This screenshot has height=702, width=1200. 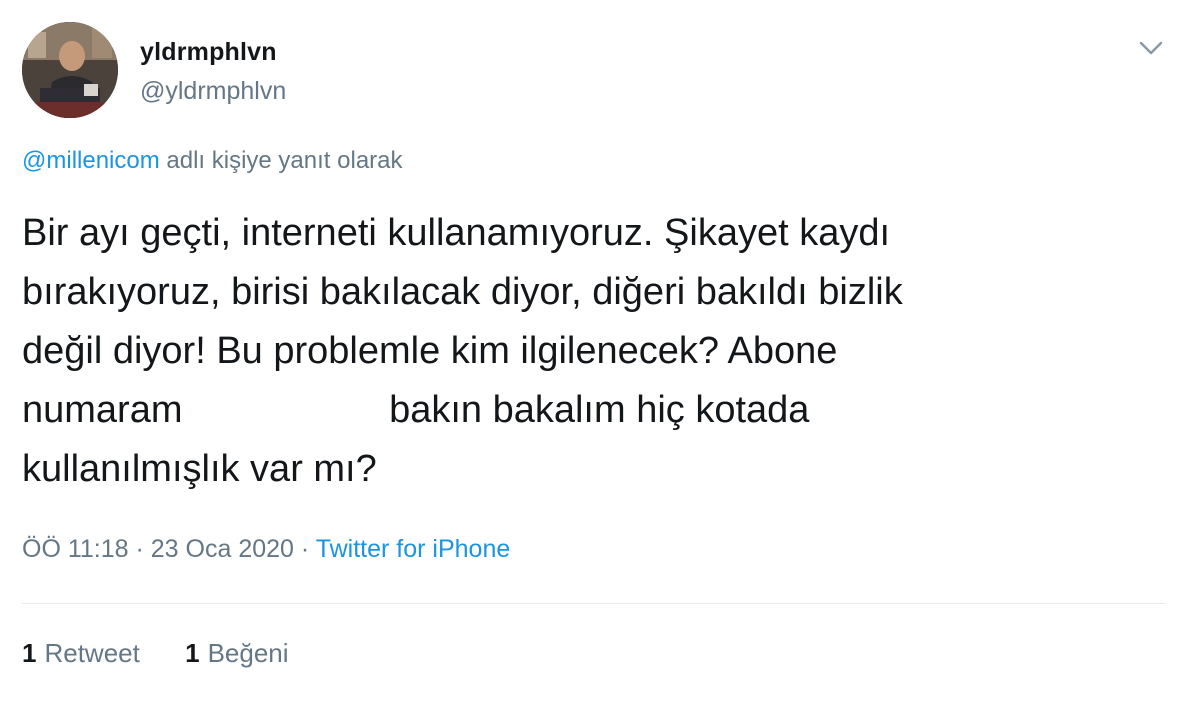 I want to click on retweets-label: Retweet, so click(x=92, y=653).